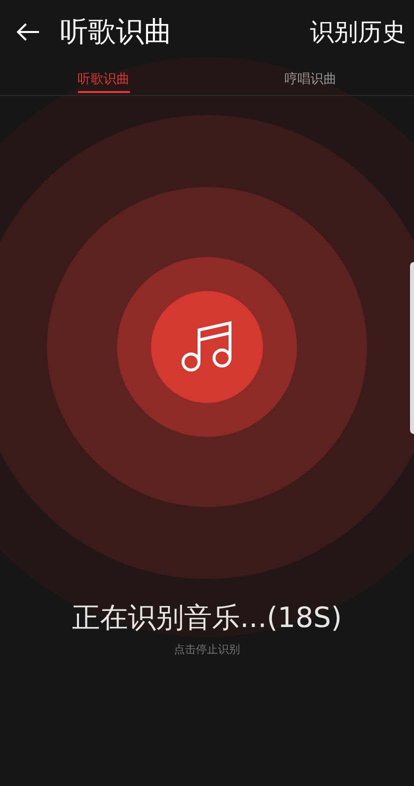  What do you see at coordinates (358, 32) in the screenshot?
I see `history-button: 识别历史` at bounding box center [358, 32].